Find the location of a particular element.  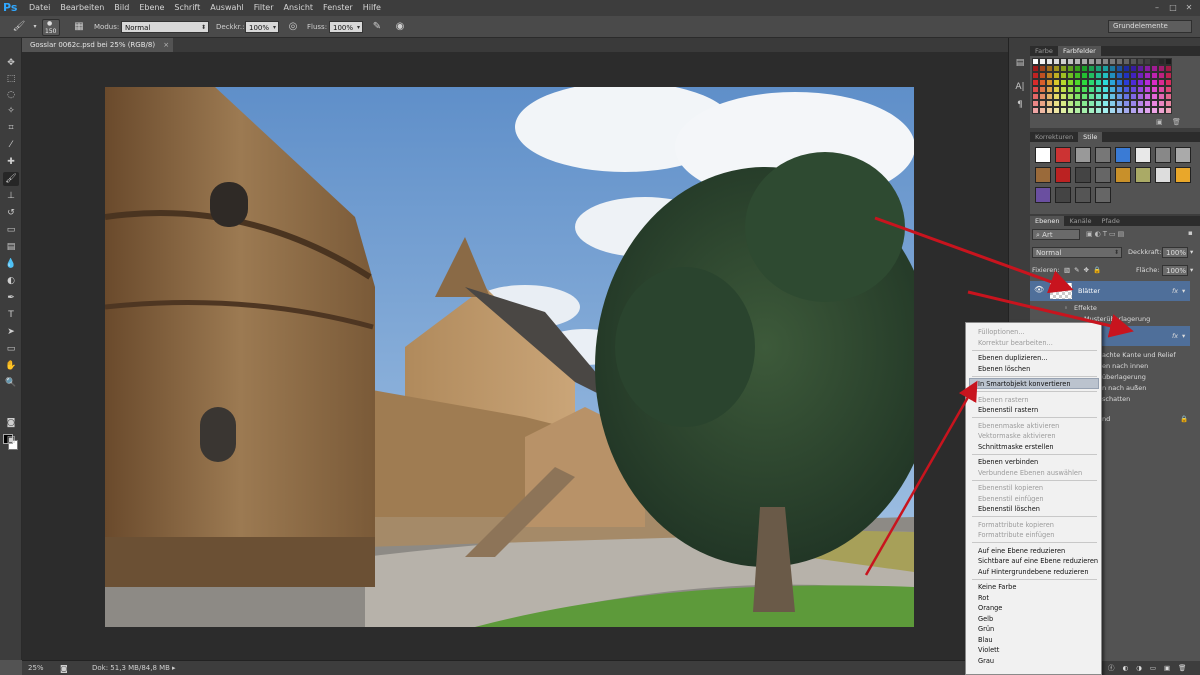

context-menu-item: Ebenenstil rastern is located at coordinates (1008, 410).